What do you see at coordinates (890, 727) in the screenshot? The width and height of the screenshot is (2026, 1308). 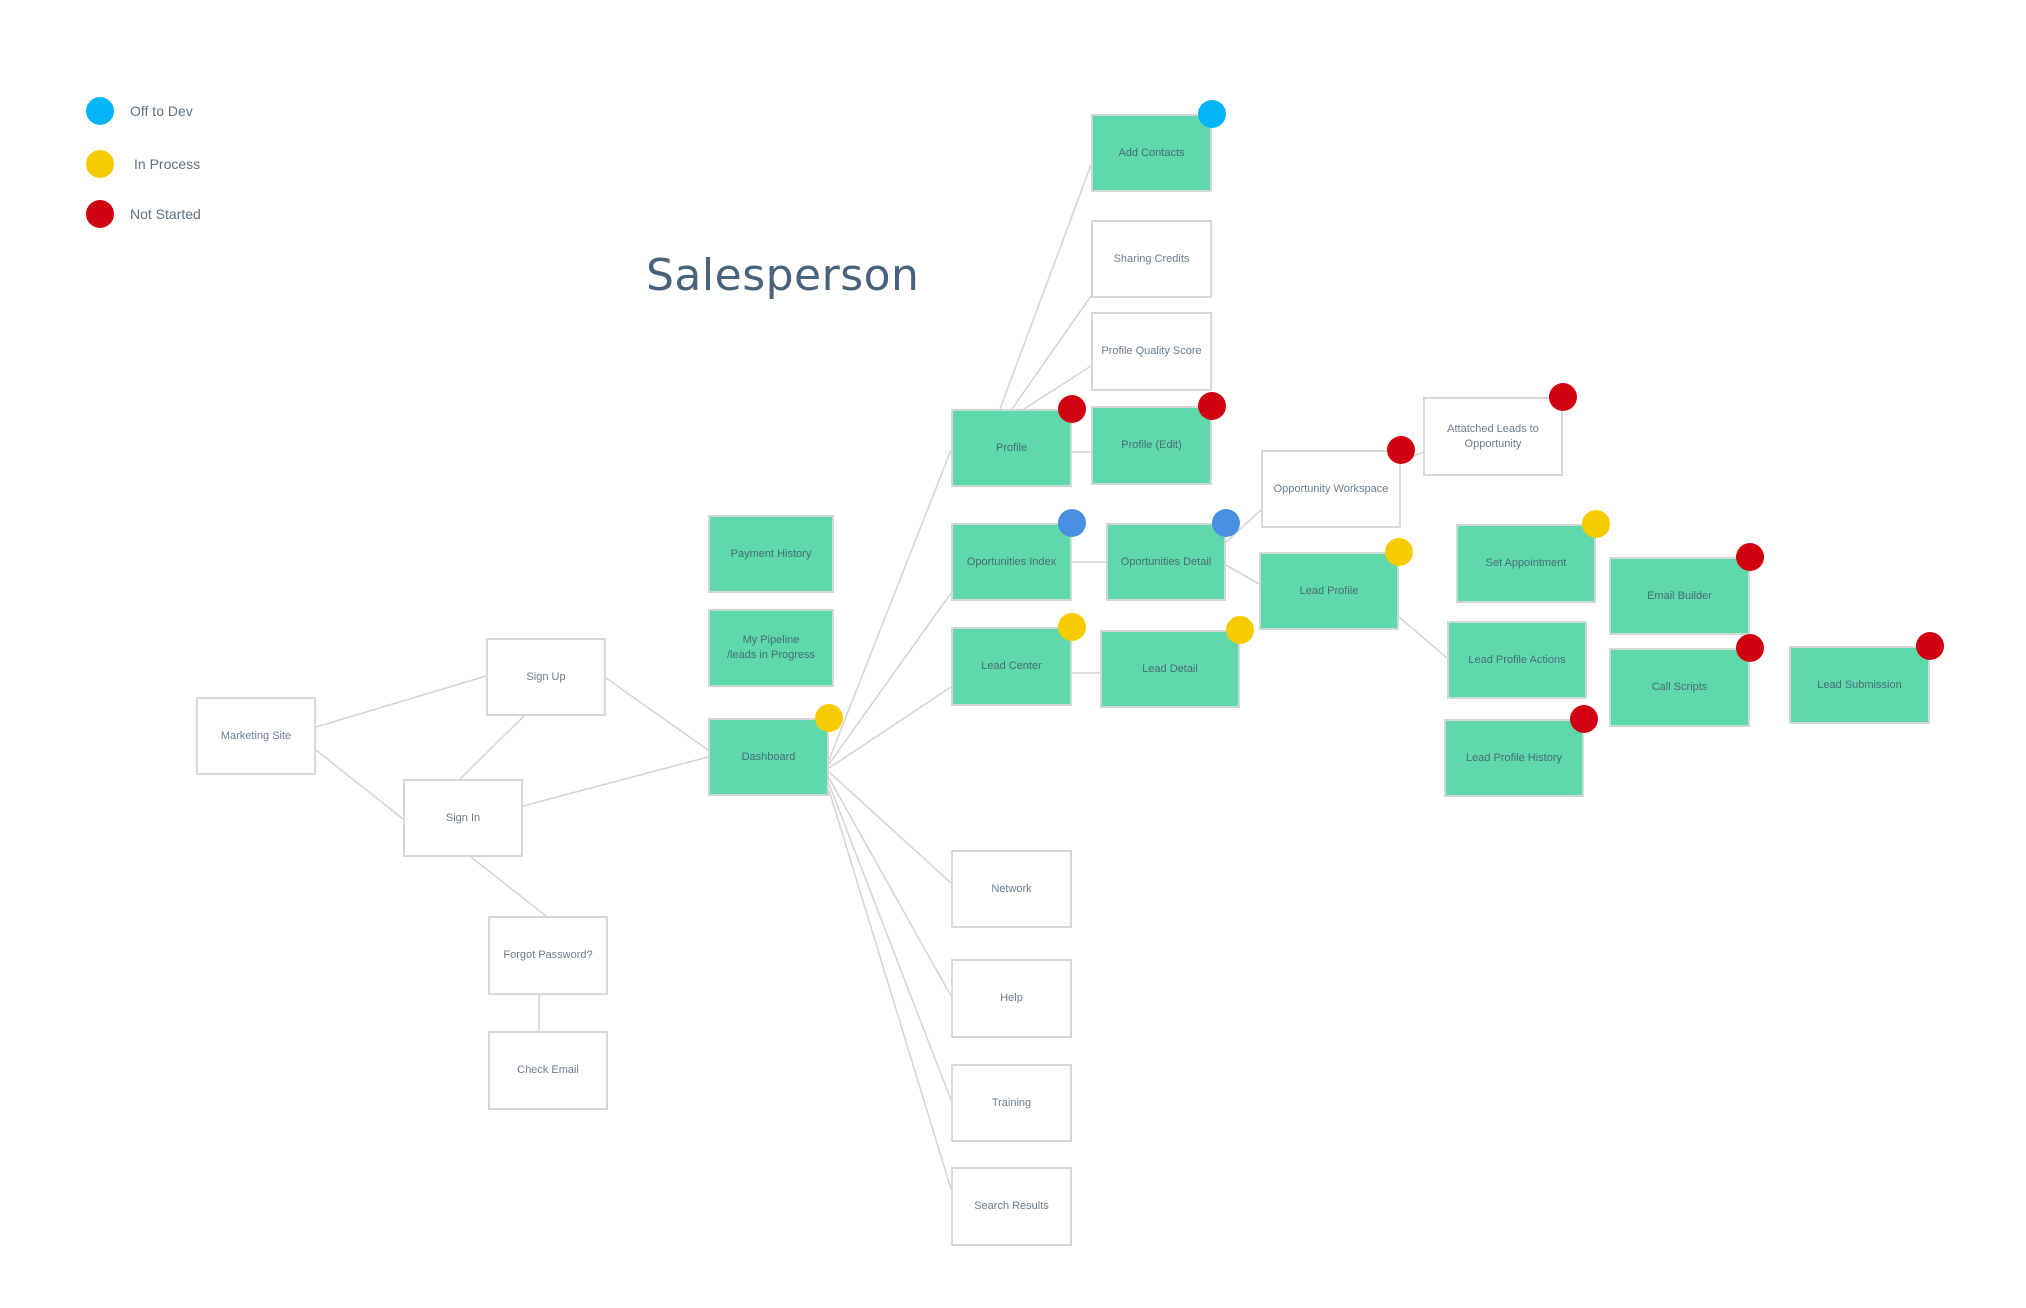 I see `connector-dashboard-to-lead-center` at bounding box center [890, 727].